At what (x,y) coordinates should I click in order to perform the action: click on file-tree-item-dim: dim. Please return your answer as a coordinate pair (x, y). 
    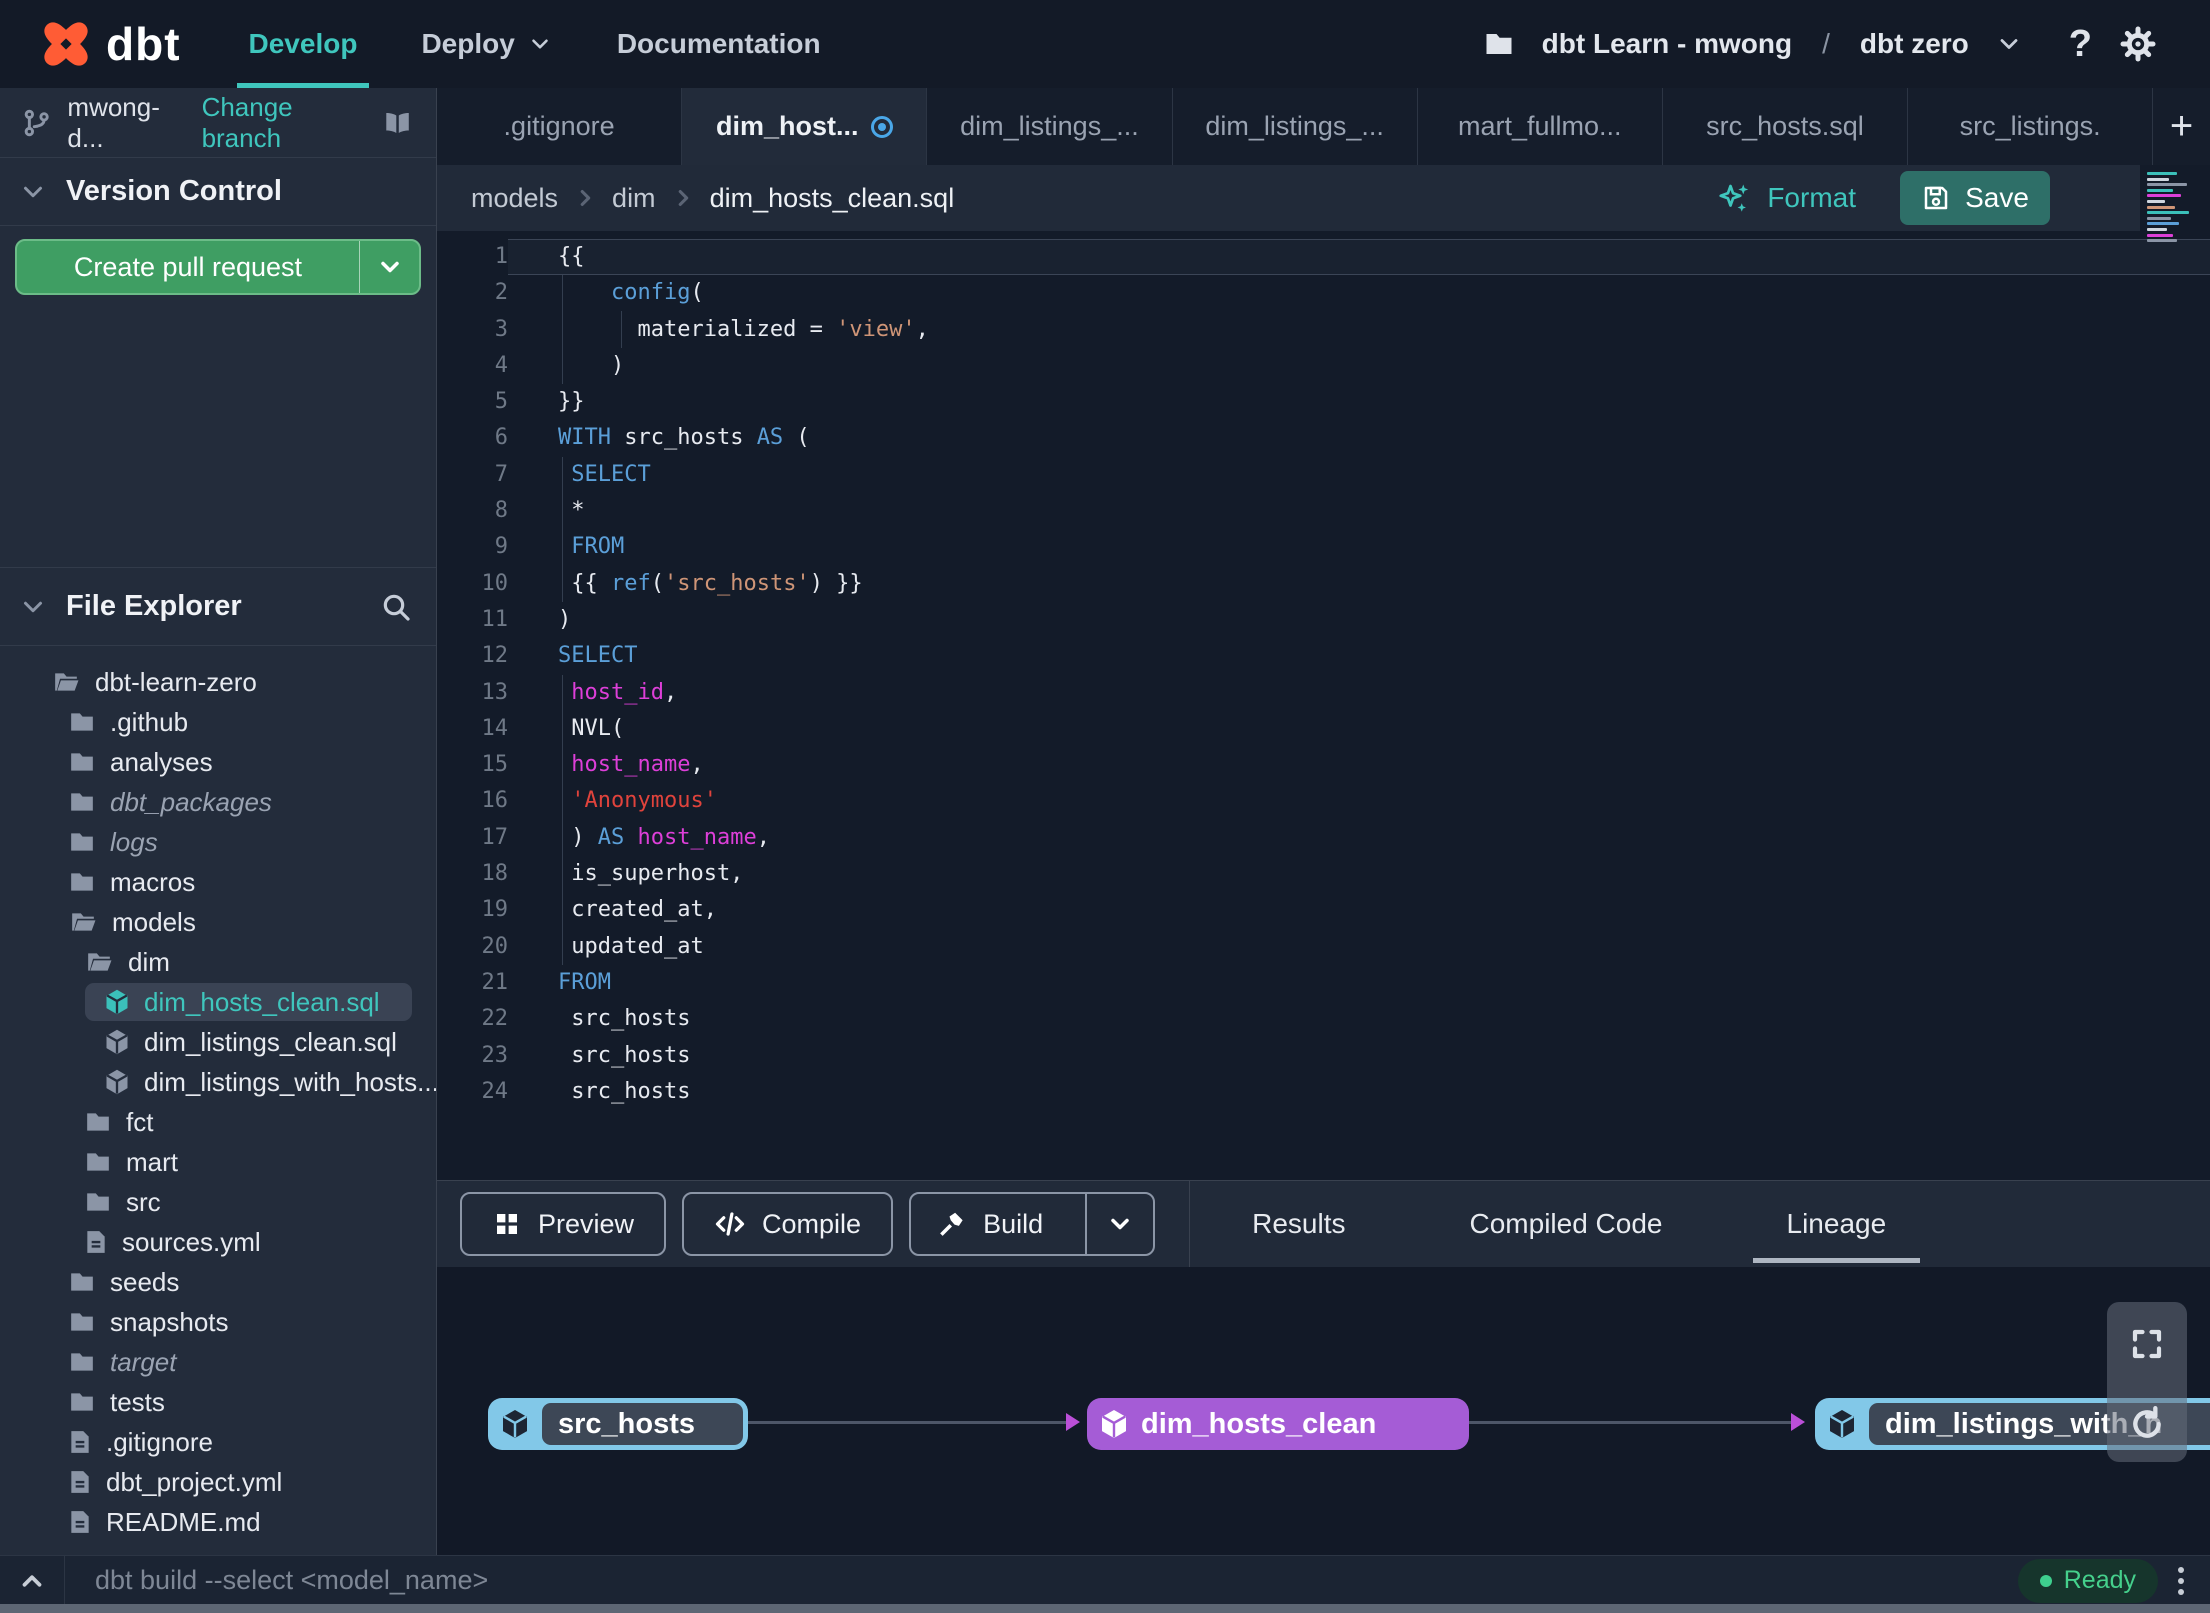
    Looking at the image, I should click on (218, 962).